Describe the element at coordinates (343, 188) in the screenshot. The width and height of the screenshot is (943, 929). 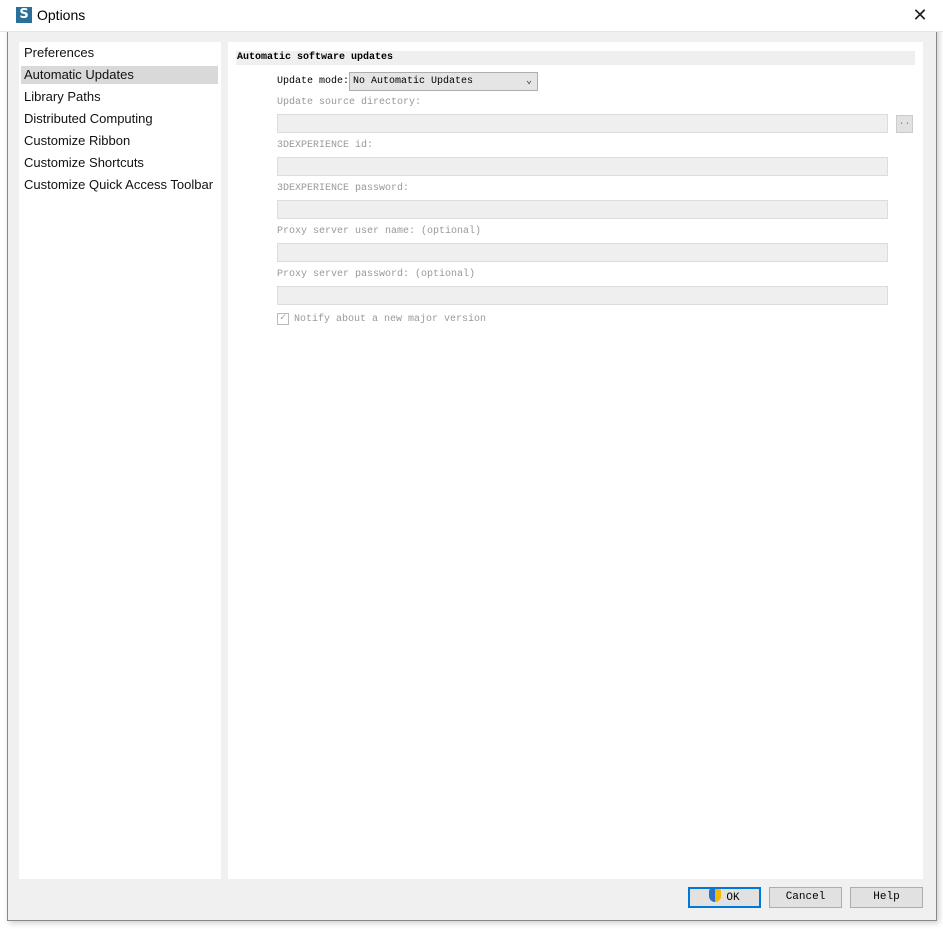
I see `password-label: 3DEXPERIENCE password:` at that location.